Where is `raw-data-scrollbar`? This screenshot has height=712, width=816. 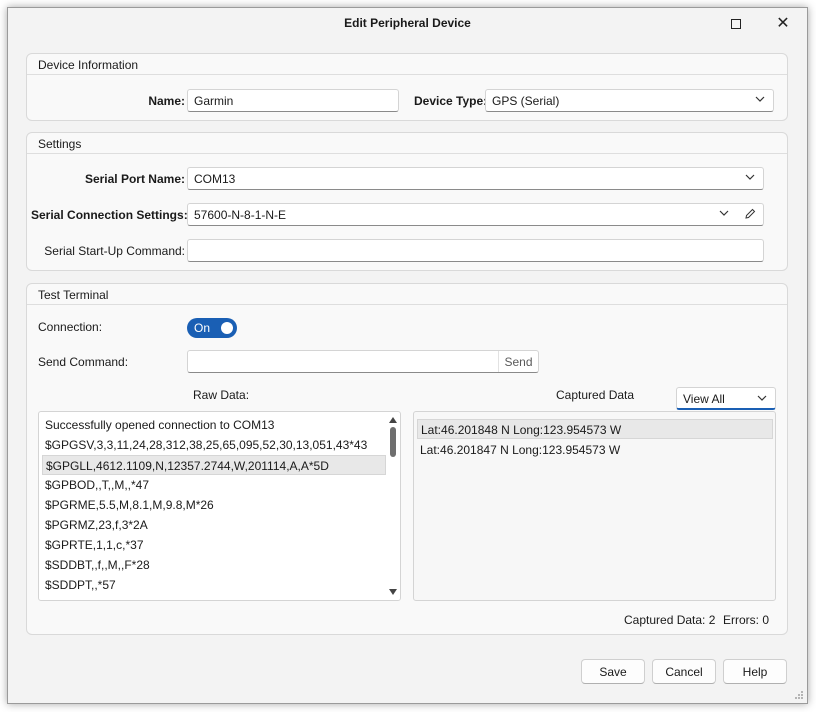 raw-data-scrollbar is located at coordinates (393, 506).